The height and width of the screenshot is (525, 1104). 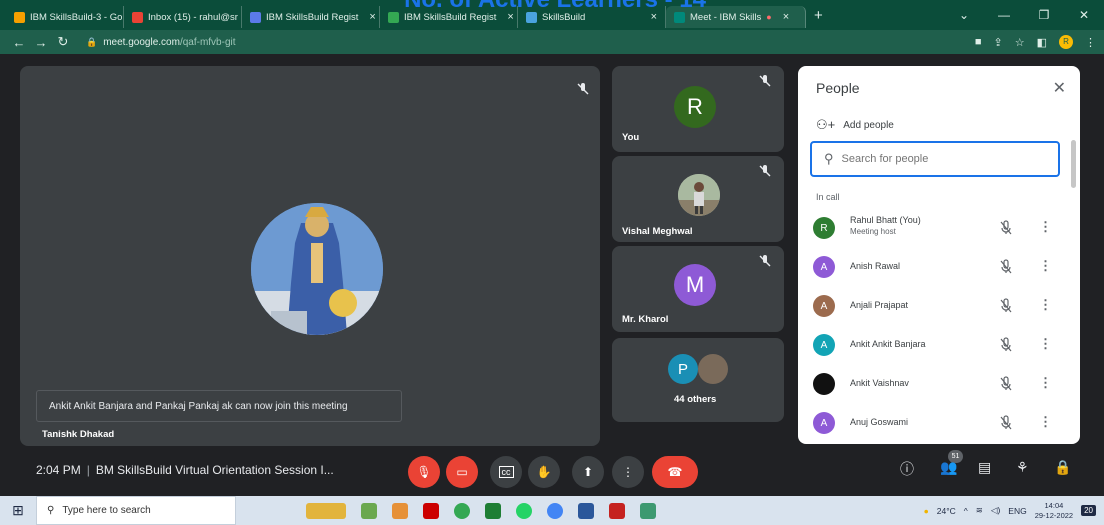 I want to click on network-icon: ≋, so click(x=979, y=510).